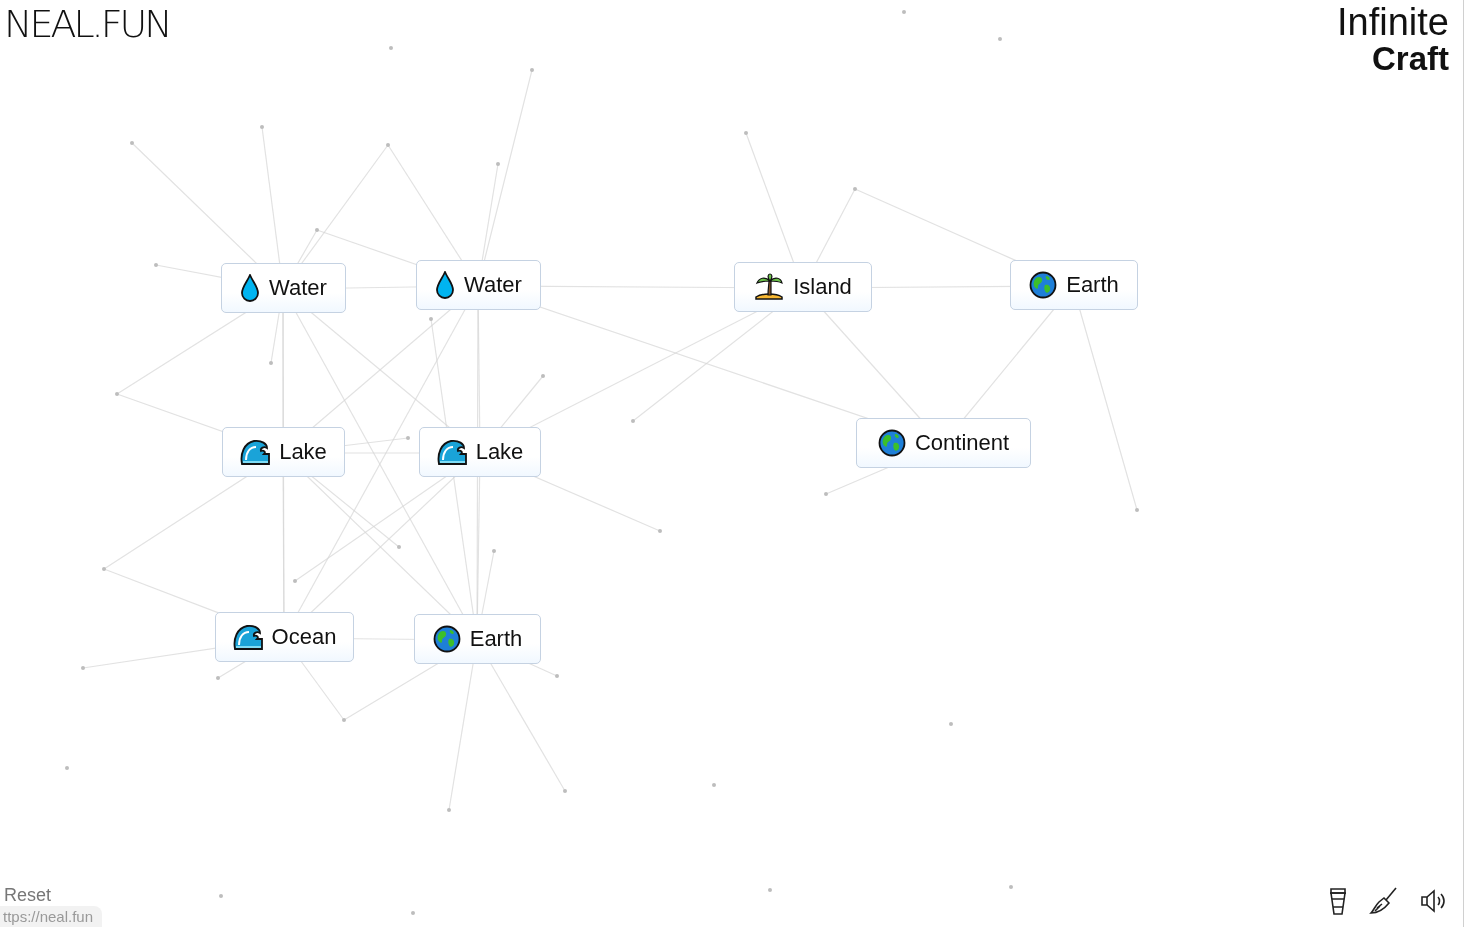 The height and width of the screenshot is (927, 1465). I want to click on element-chip: Continent, so click(943, 443).